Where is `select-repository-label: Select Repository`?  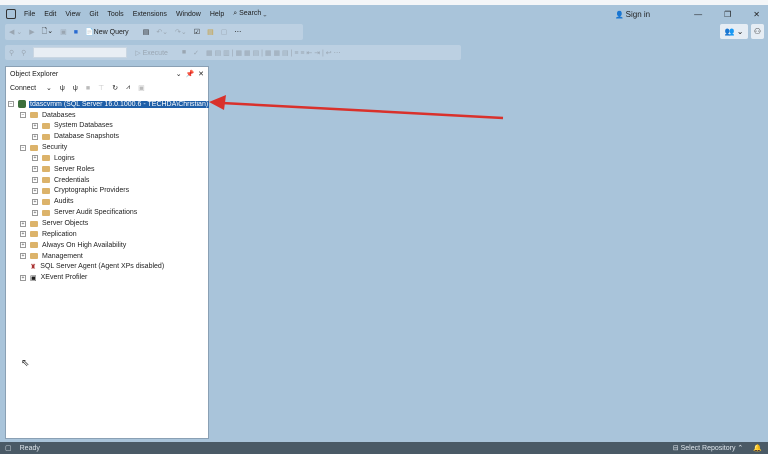
select-repository-label: Select Repository is located at coordinates (708, 448).